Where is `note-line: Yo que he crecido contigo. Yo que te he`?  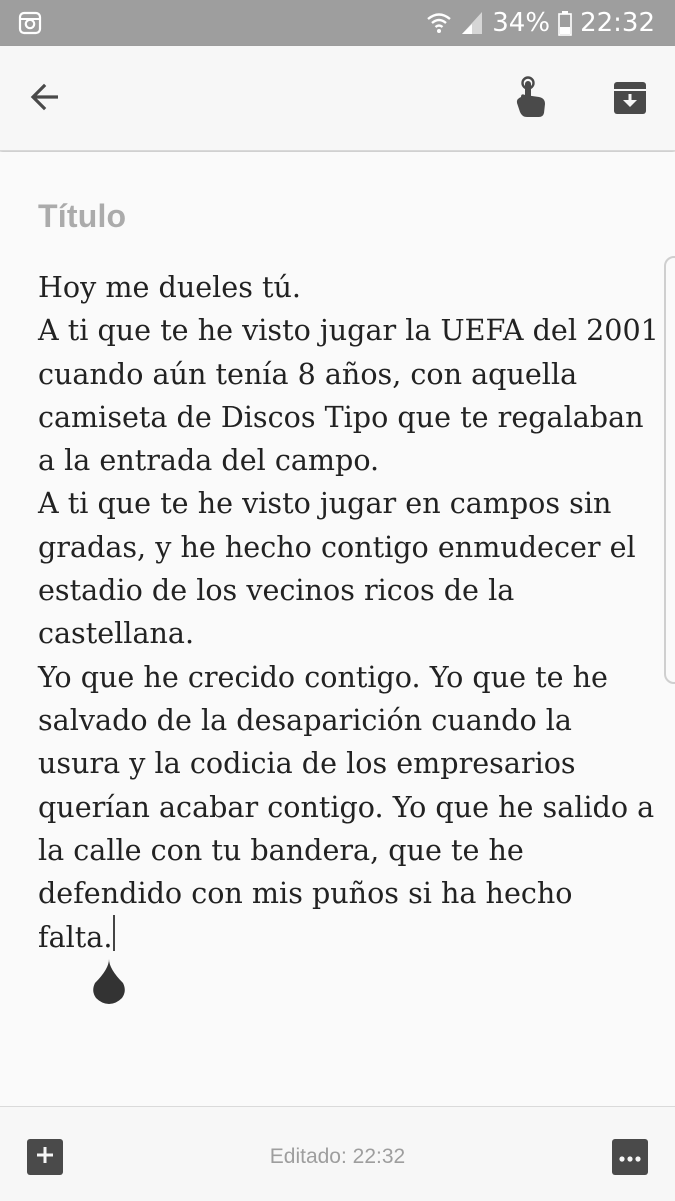 note-line: Yo que he crecido contigo. Yo que te he is located at coordinates (323, 676).